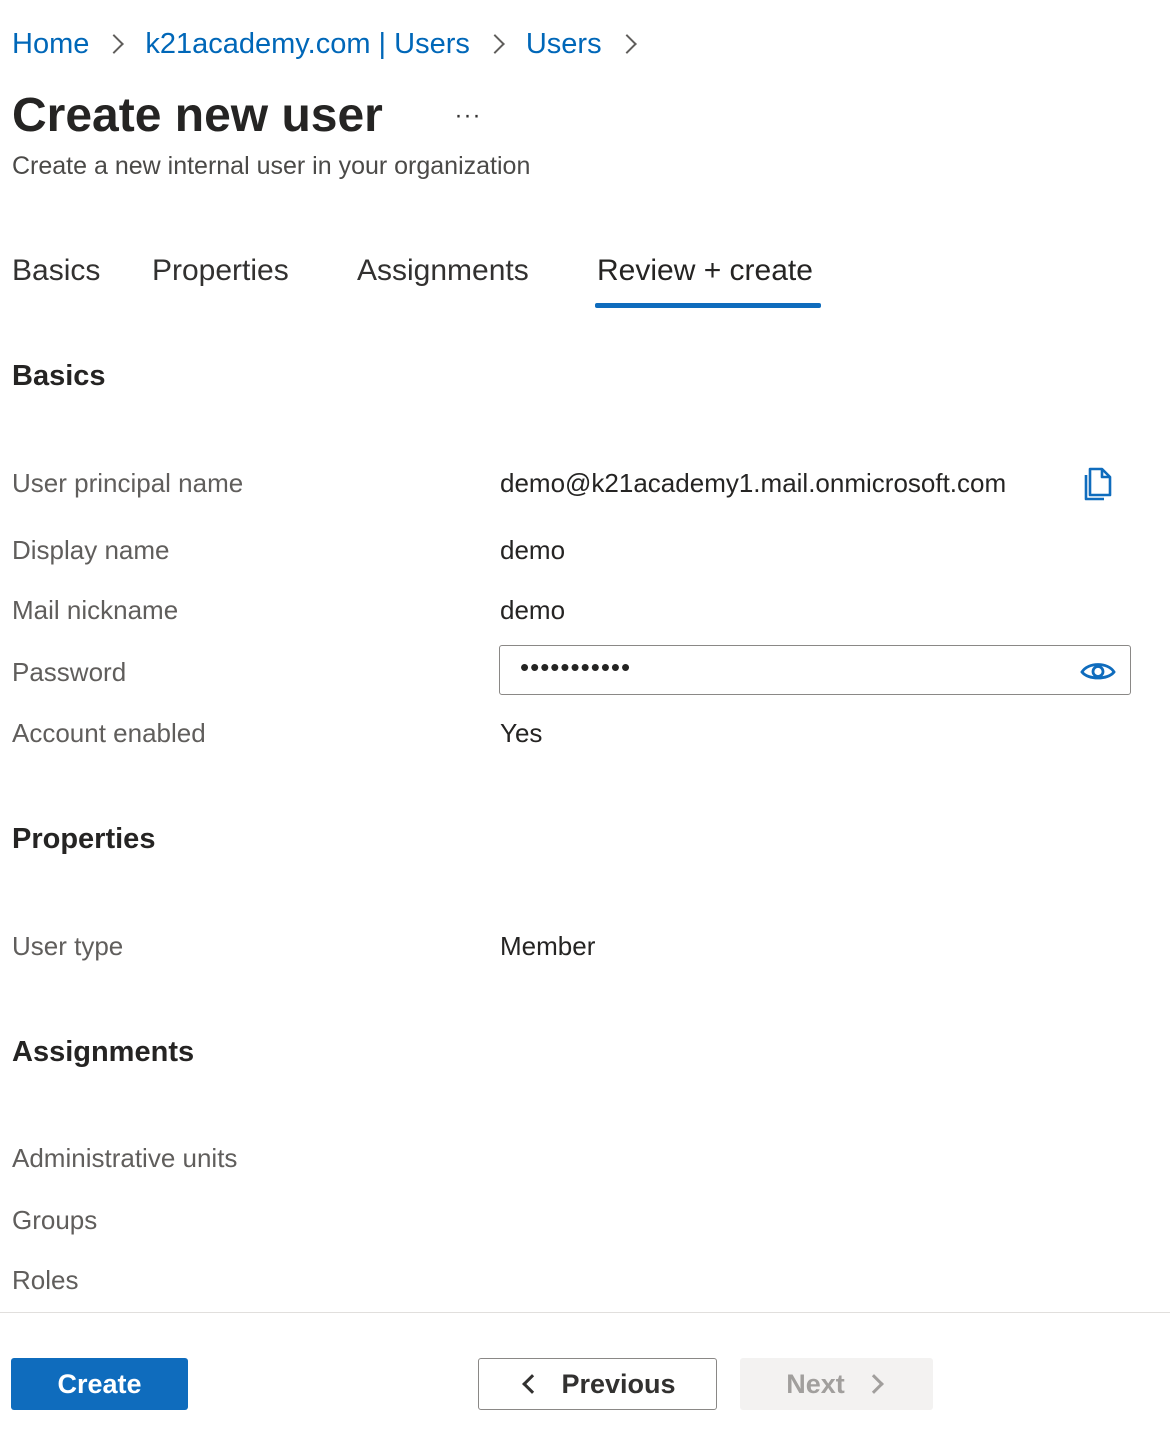 The width and height of the screenshot is (1170, 1432). What do you see at coordinates (220, 277) in the screenshot?
I see `tab-properties: Properties` at bounding box center [220, 277].